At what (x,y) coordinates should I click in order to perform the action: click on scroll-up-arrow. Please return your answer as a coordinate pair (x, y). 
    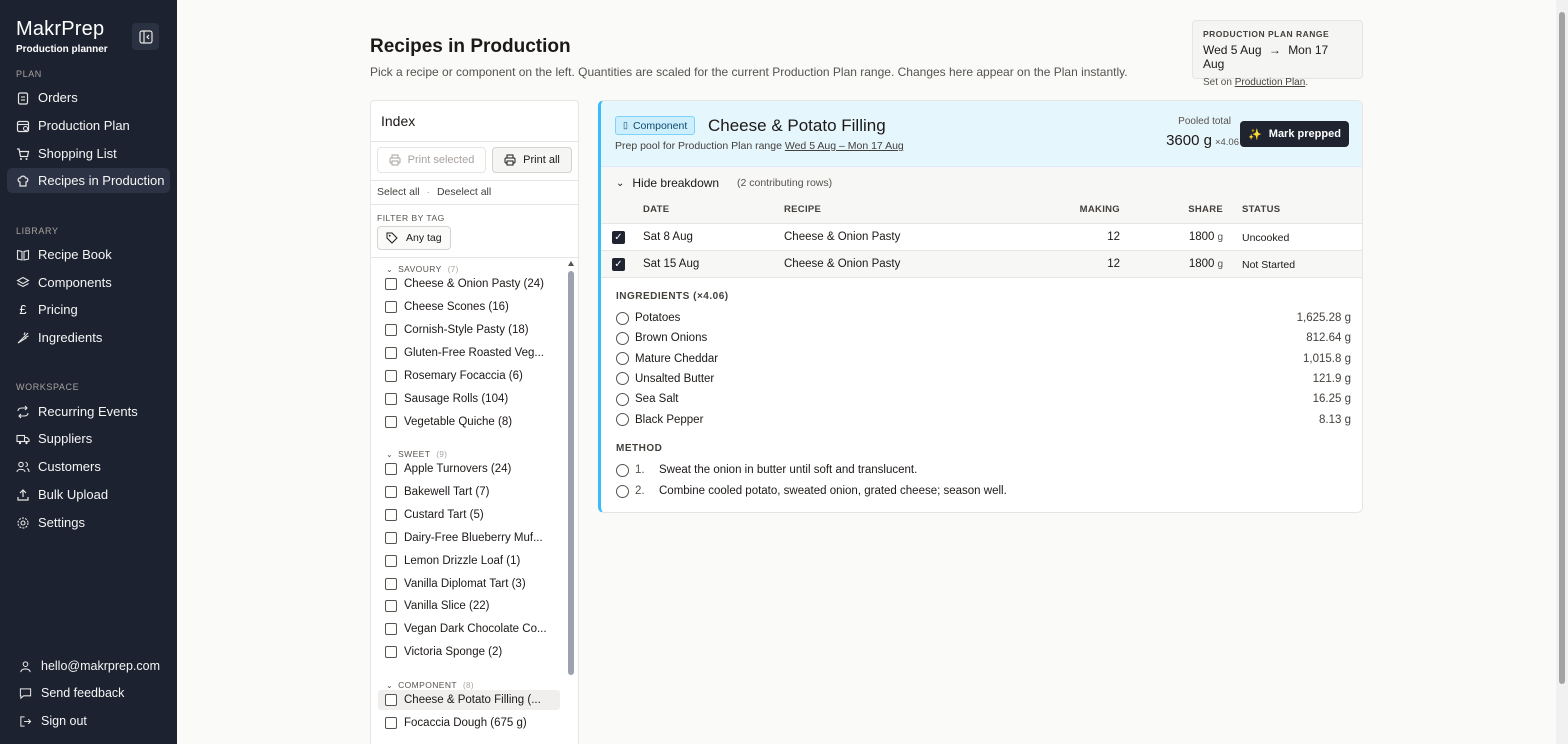
    Looking at the image, I should click on (571, 263).